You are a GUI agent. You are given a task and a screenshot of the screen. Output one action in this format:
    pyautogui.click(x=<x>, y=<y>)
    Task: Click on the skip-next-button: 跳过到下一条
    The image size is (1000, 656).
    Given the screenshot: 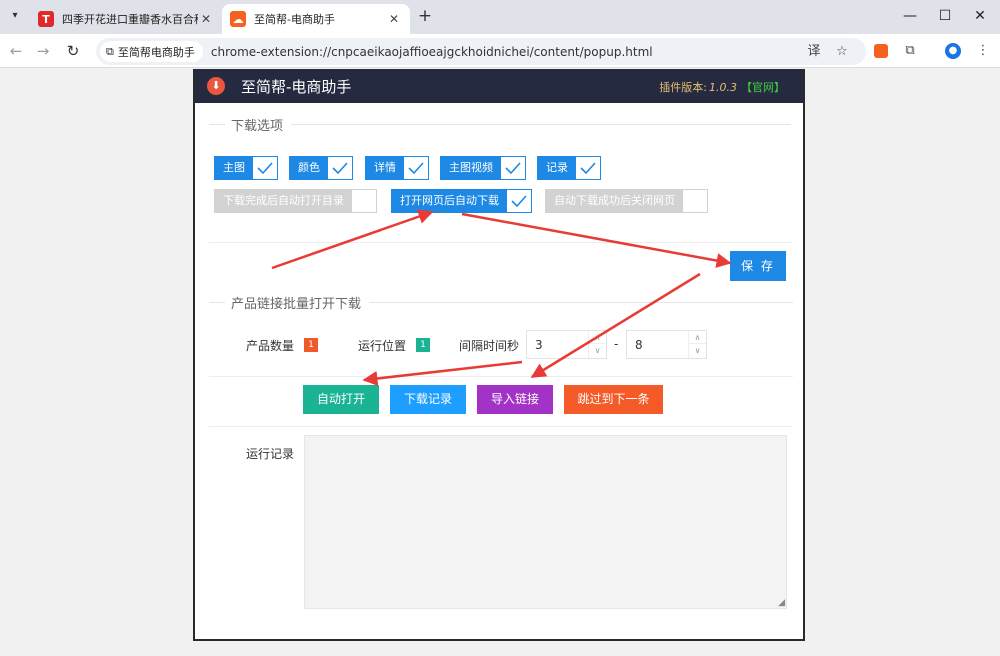 What is the action you would take?
    pyautogui.click(x=613, y=399)
    